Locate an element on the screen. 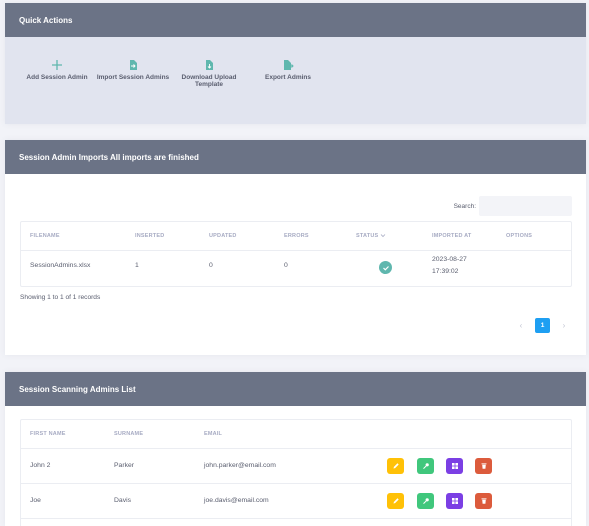  cell-first-name: John 2 is located at coordinates (40, 465).